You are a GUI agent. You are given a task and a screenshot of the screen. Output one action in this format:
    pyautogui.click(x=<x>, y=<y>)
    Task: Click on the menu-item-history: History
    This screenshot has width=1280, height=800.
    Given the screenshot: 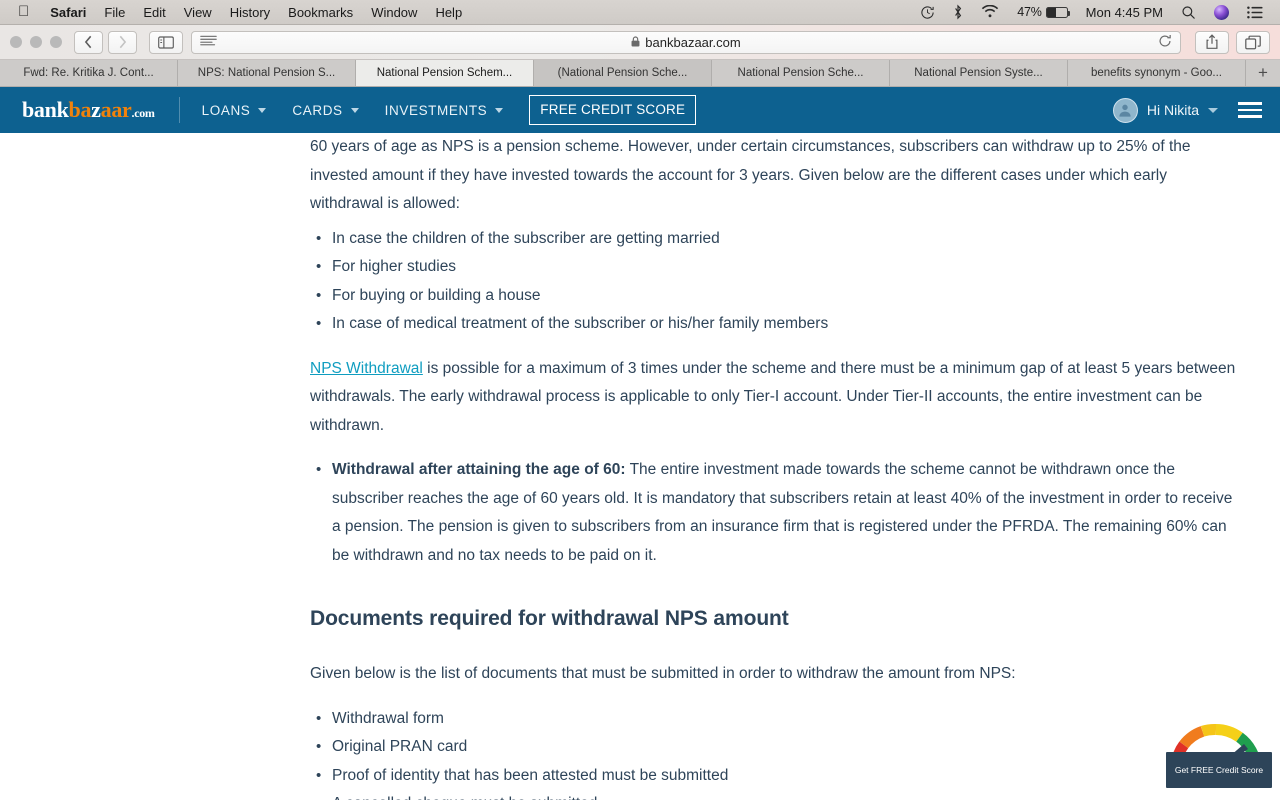 What is the action you would take?
    pyautogui.click(x=250, y=12)
    